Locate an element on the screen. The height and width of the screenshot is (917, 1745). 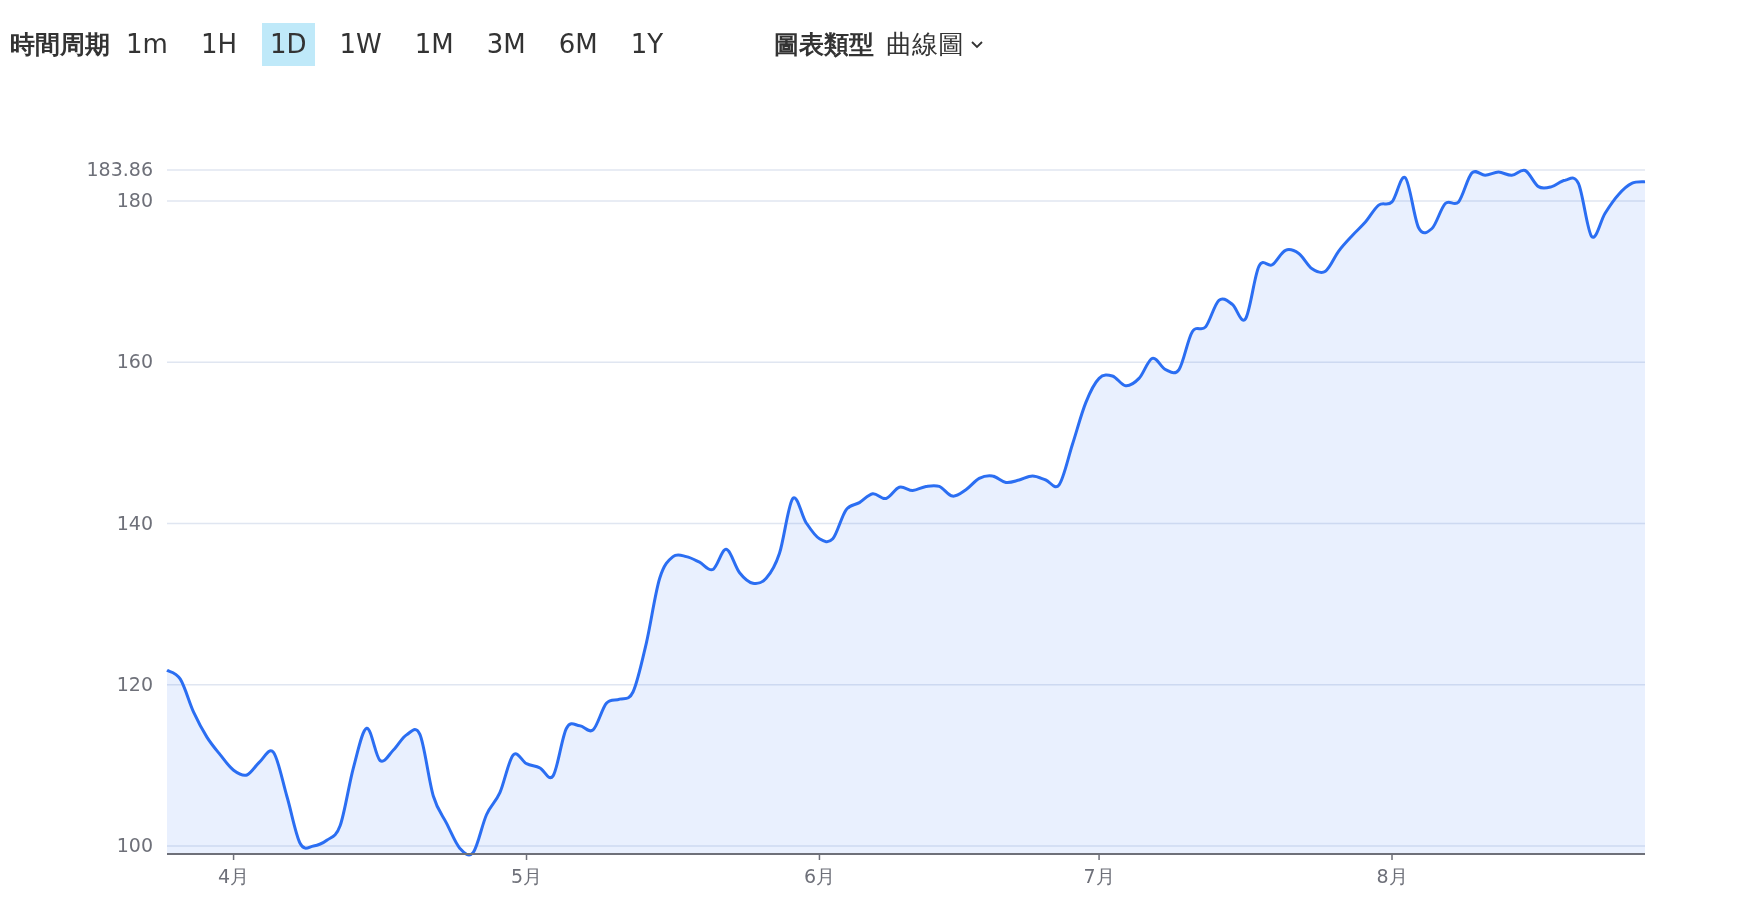
chart-type-label: 圖表類型 is located at coordinates (824, 44).